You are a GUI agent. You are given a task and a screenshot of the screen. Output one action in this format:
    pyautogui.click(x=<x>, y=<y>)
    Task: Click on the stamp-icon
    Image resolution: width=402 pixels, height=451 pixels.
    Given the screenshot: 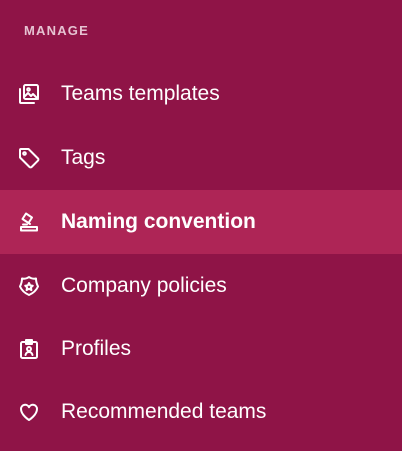 What is the action you would take?
    pyautogui.click(x=29, y=222)
    